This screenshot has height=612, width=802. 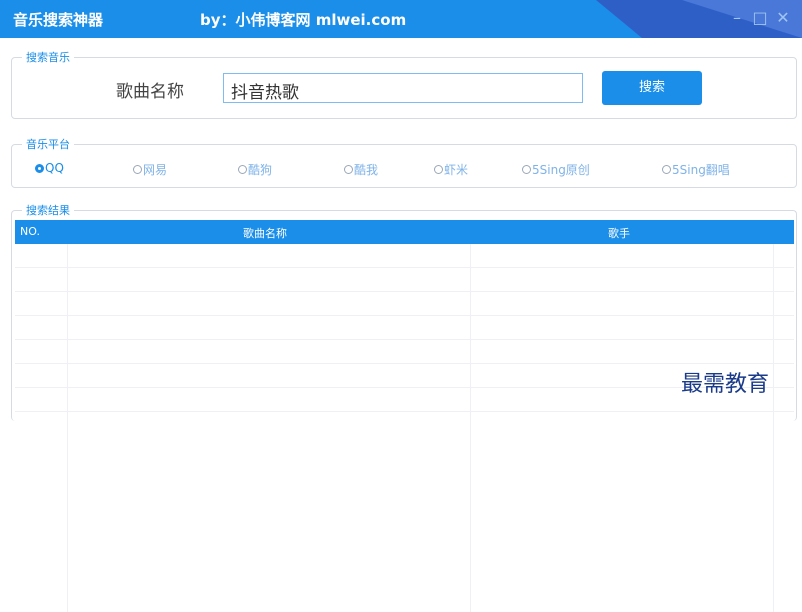 I want to click on maximize-button: □, so click(x=760, y=18).